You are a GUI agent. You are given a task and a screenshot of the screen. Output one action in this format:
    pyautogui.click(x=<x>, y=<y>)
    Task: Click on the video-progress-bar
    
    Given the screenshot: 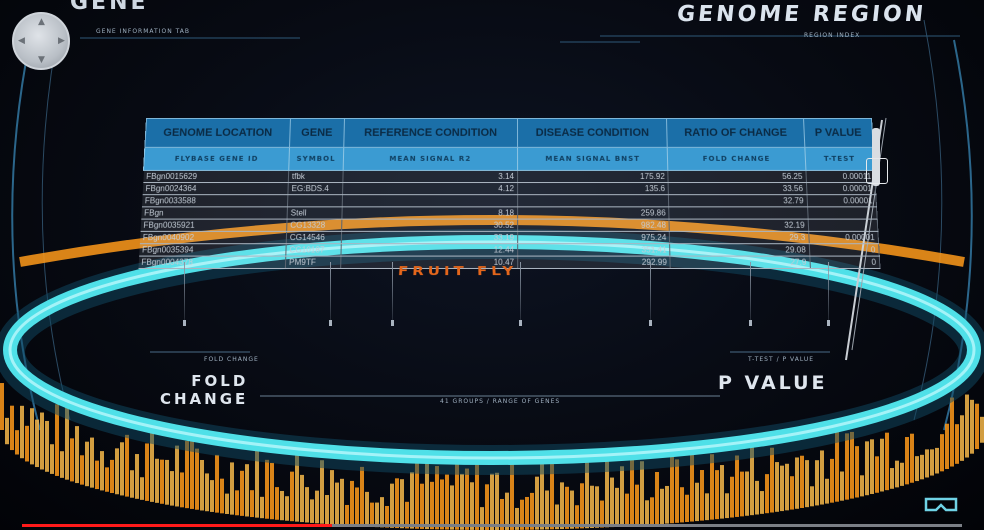 What is the action you would take?
    pyautogui.click(x=492, y=525)
    